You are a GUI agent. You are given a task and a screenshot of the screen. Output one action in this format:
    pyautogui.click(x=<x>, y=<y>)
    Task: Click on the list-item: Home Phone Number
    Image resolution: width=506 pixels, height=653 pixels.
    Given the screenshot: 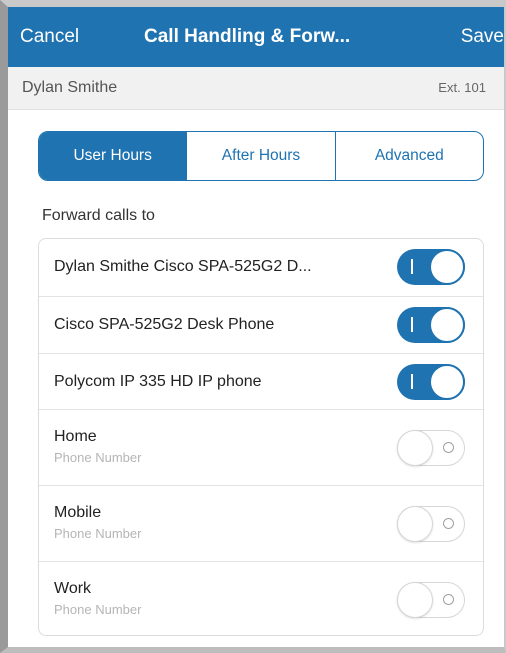 What is the action you would take?
    pyautogui.click(x=261, y=447)
    